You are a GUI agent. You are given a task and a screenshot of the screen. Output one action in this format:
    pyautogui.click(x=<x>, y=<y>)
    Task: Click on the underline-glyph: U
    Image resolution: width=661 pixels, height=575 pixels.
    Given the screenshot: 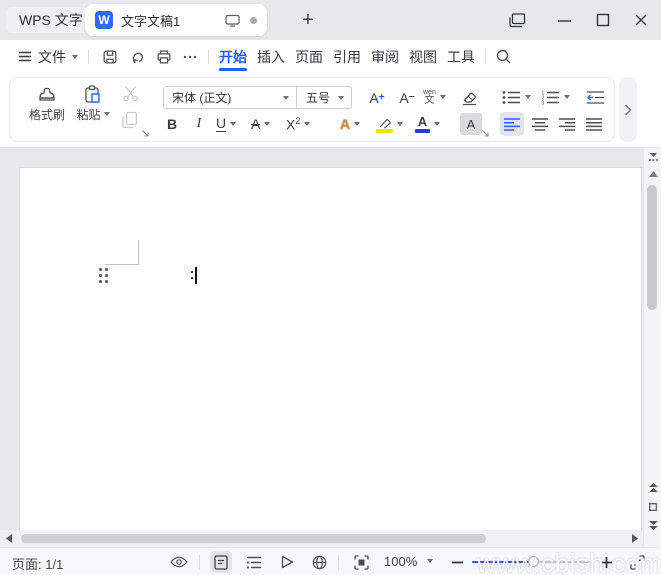 What is the action you would take?
    pyautogui.click(x=221, y=123)
    